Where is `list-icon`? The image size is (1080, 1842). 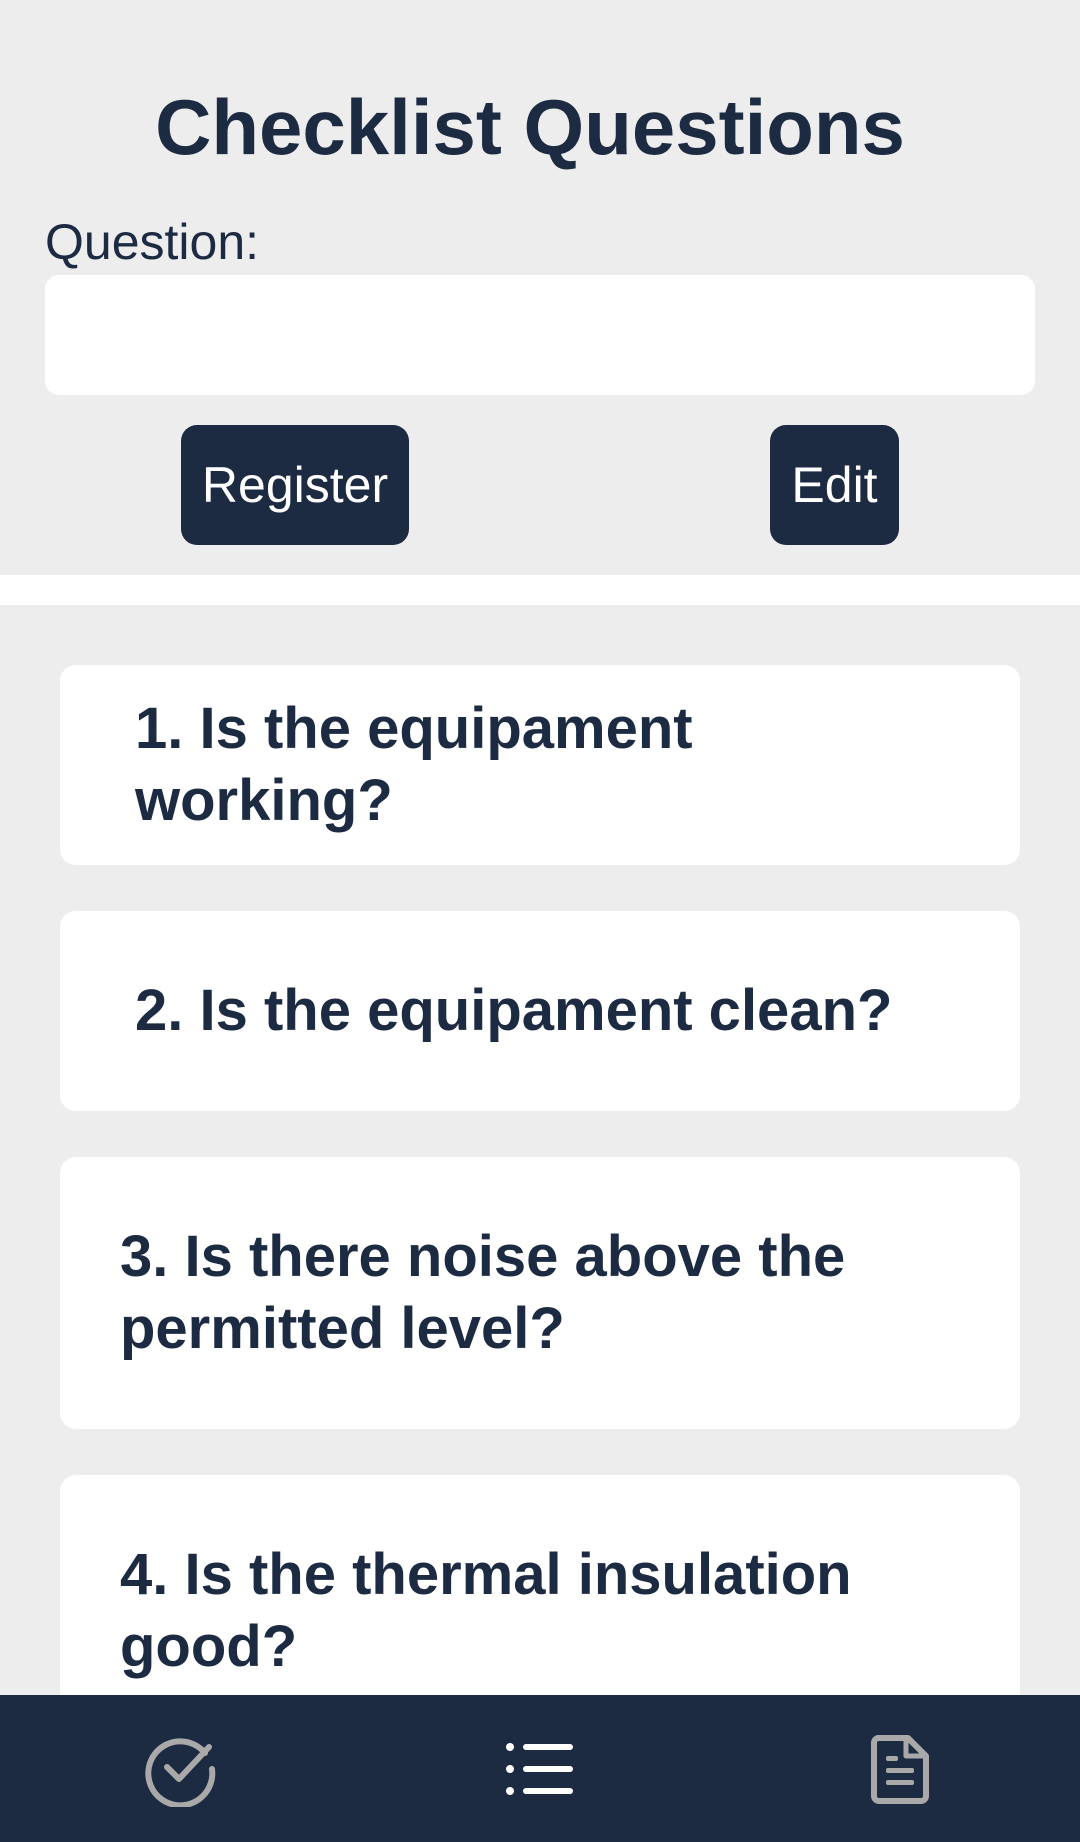
list-icon is located at coordinates (539, 1768).